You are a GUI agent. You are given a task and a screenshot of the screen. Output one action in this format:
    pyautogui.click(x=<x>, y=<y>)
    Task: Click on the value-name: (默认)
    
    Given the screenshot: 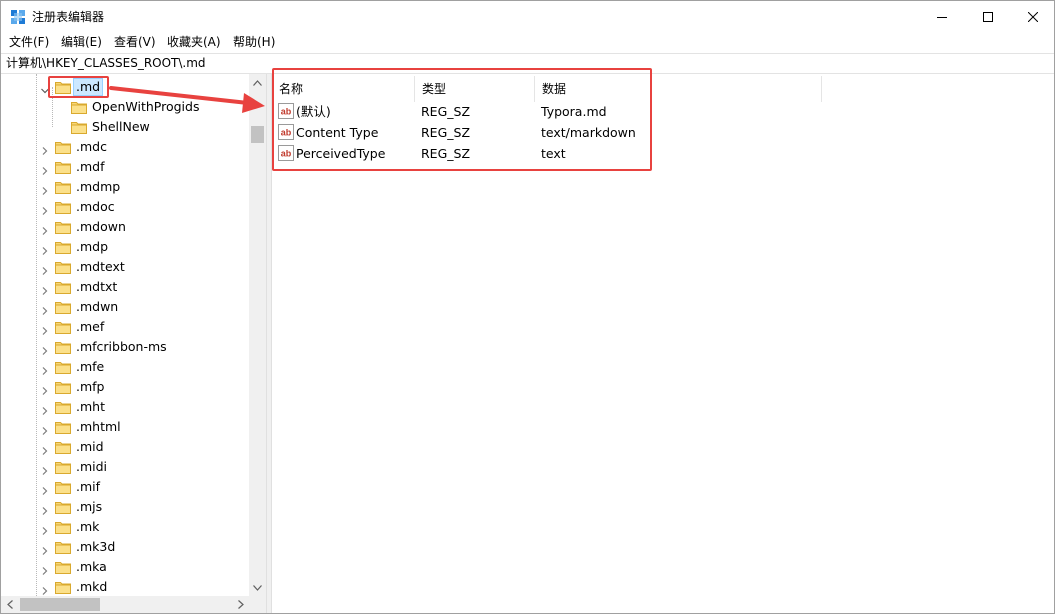 What is the action you would take?
    pyautogui.click(x=313, y=111)
    